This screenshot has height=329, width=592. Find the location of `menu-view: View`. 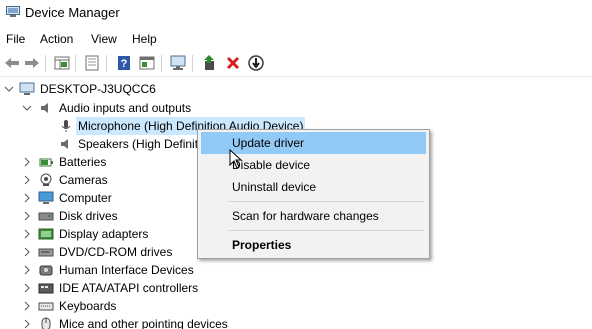

menu-view: View is located at coordinates (104, 39).